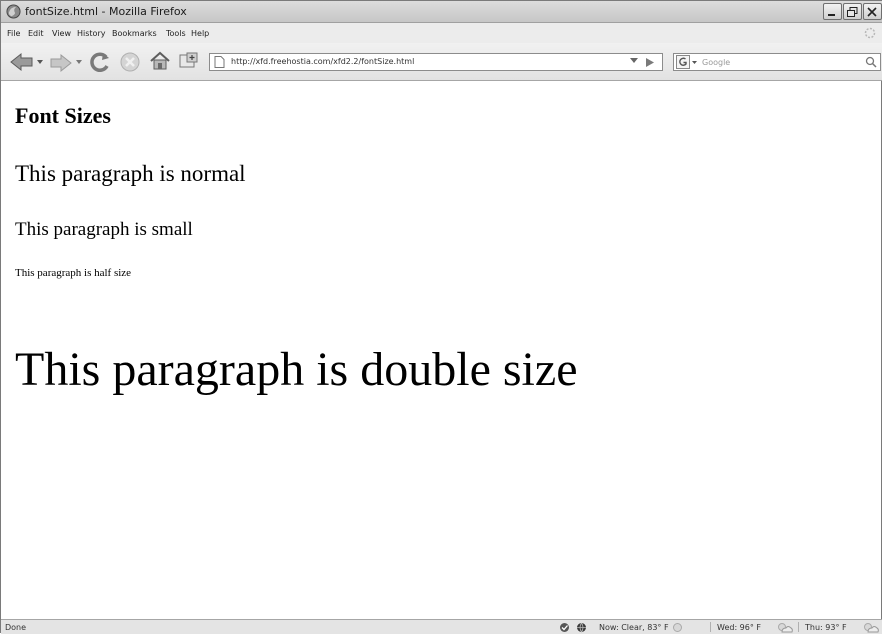 The height and width of the screenshot is (634, 882). I want to click on menu-view: View, so click(61, 33).